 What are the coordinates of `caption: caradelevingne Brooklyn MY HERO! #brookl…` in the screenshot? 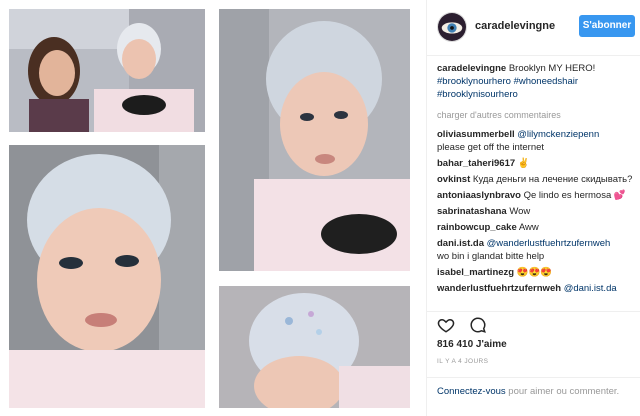 It's located at (536, 81).